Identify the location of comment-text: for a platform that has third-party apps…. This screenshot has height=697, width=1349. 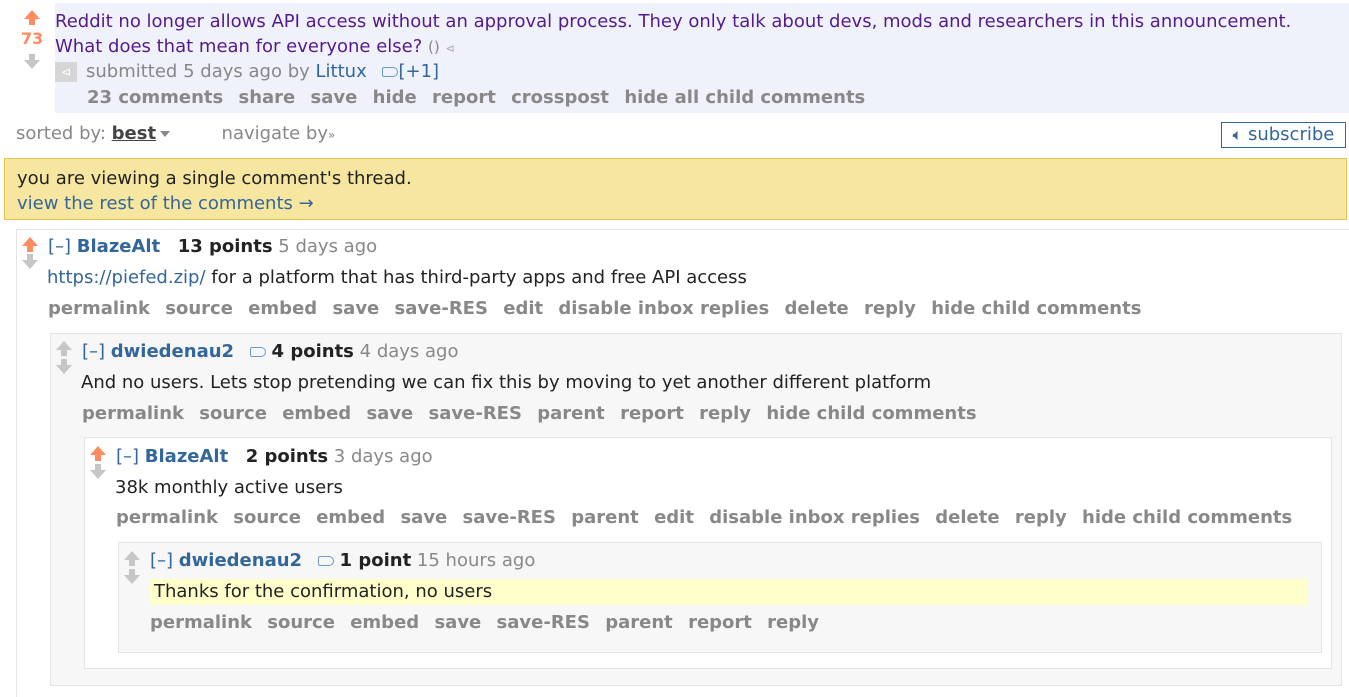
(476, 277).